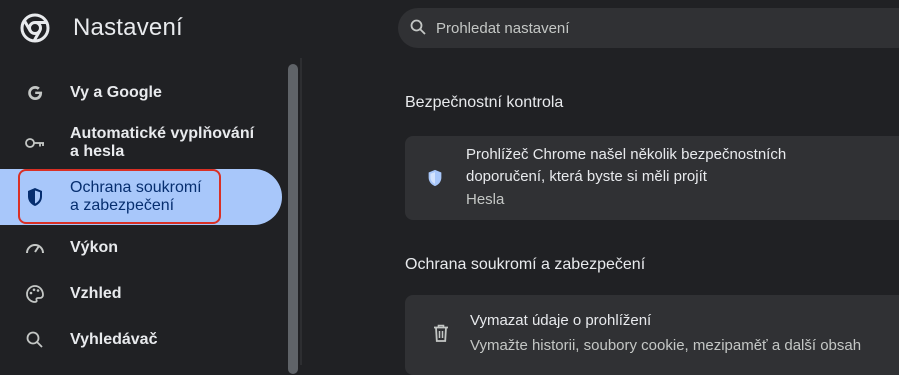 The image size is (899, 375). Describe the element at coordinates (441, 333) in the screenshot. I see `trash-icon` at that location.